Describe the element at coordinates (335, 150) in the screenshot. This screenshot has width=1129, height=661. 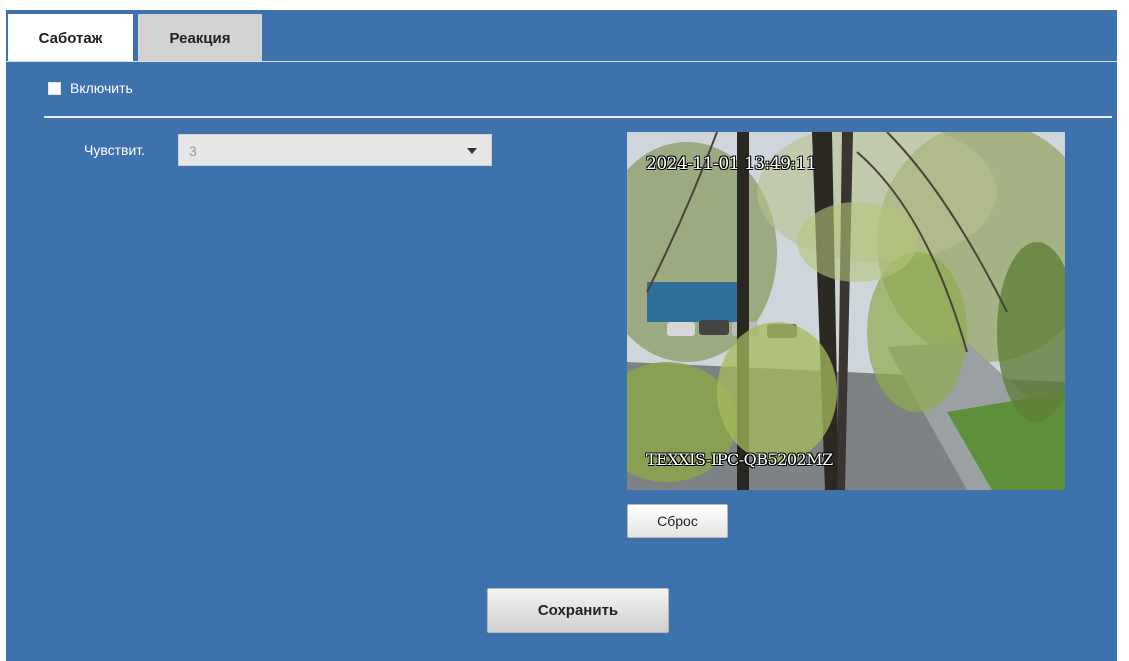
I see `sensitivity-select: 3` at that location.